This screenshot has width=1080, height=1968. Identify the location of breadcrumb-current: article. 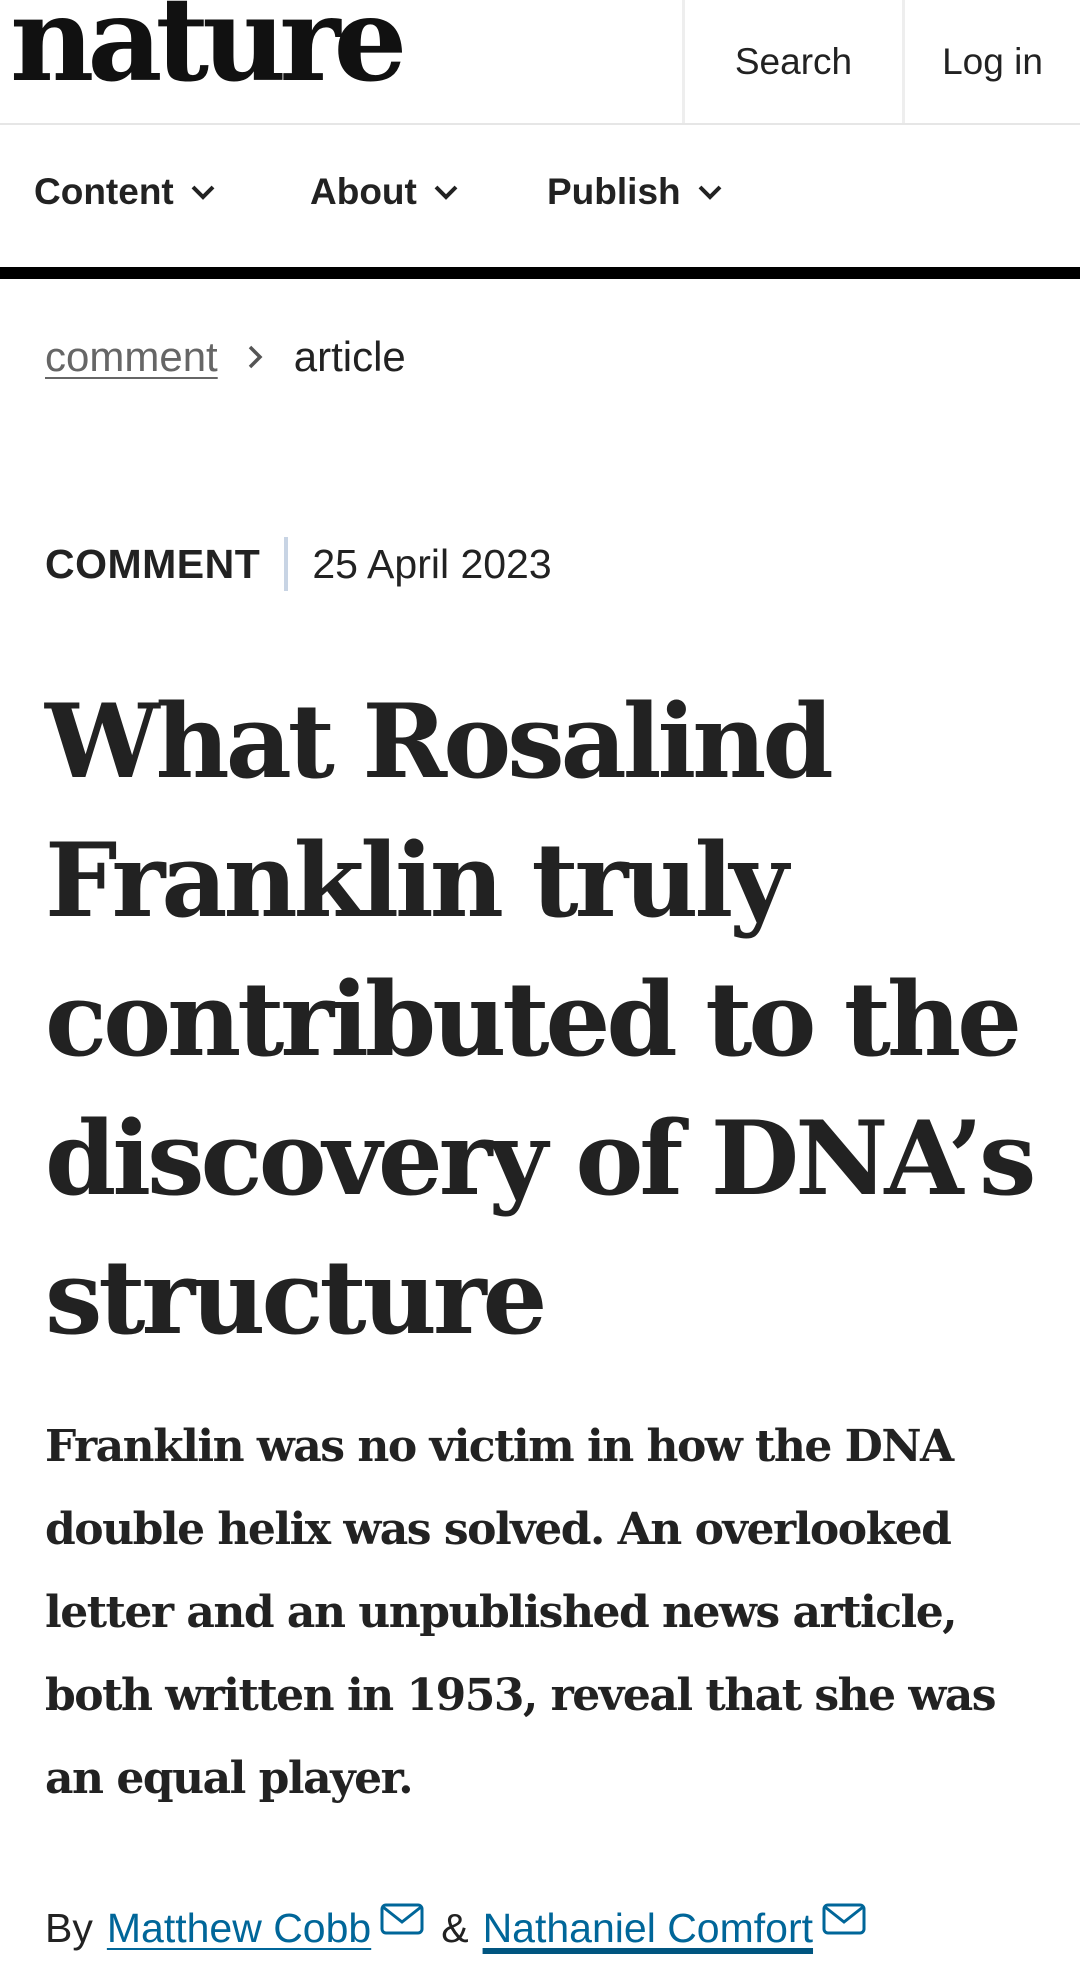
(349, 356).